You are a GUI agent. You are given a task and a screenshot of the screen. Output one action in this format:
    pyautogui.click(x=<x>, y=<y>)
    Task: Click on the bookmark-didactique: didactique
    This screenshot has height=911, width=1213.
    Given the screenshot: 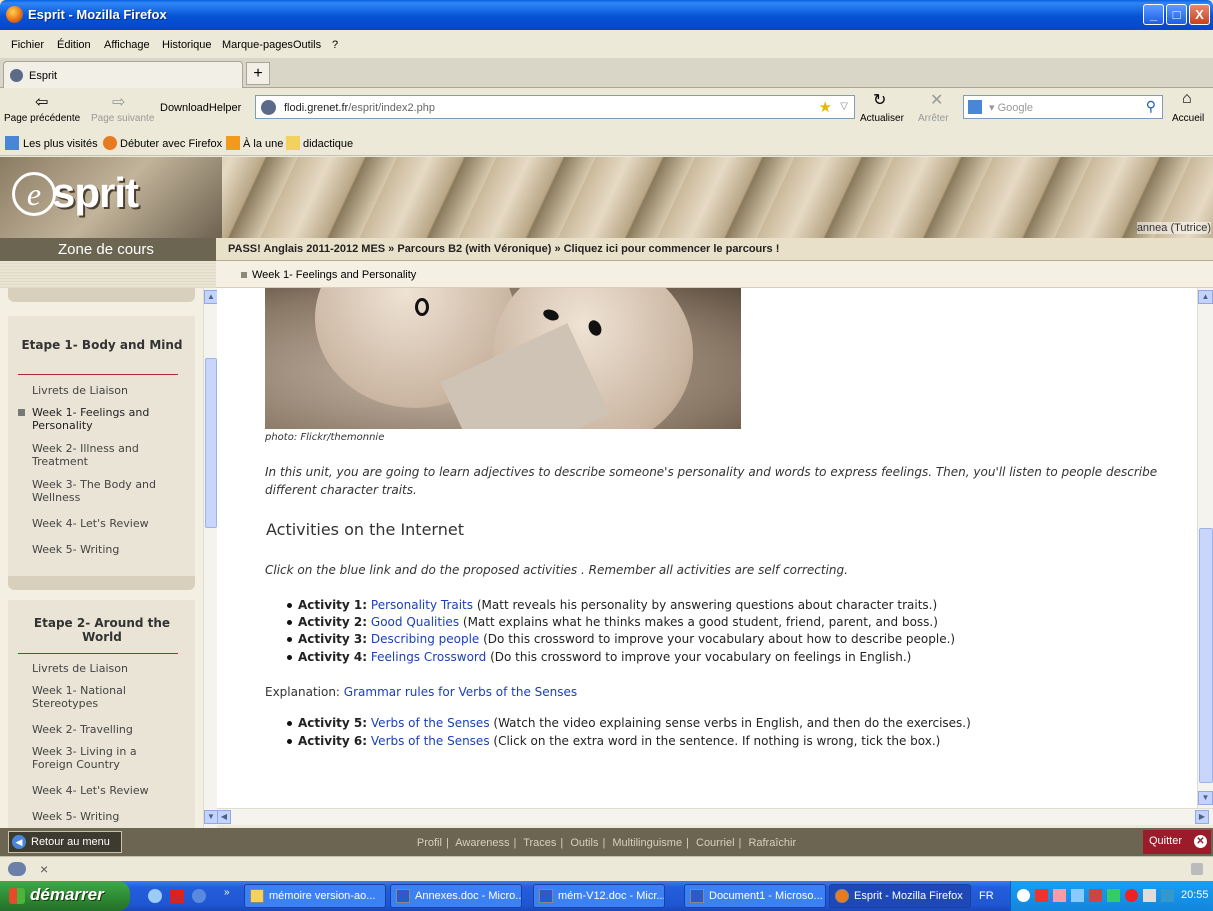 What is the action you would take?
    pyautogui.click(x=328, y=144)
    